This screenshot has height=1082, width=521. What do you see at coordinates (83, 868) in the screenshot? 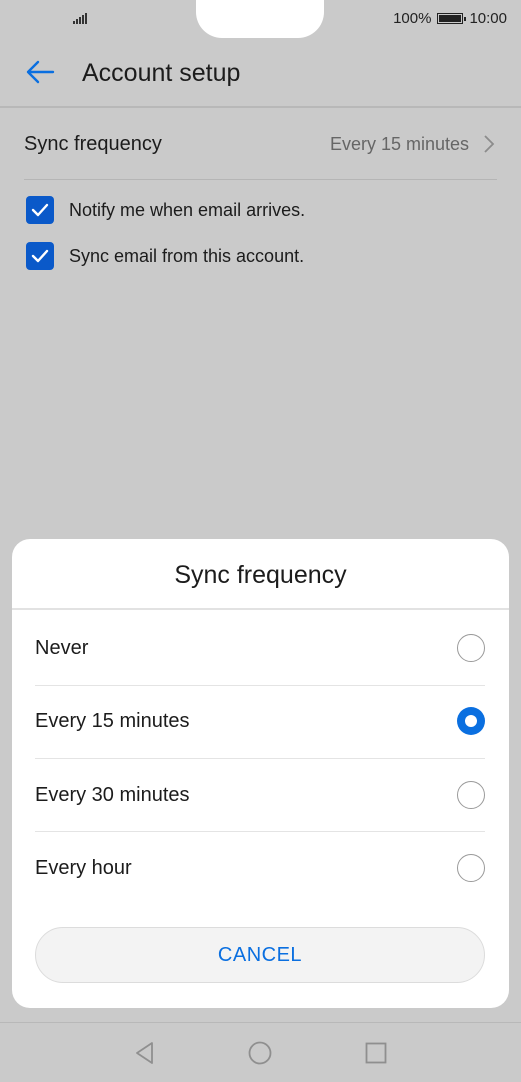
I see `option-label: Every hour` at bounding box center [83, 868].